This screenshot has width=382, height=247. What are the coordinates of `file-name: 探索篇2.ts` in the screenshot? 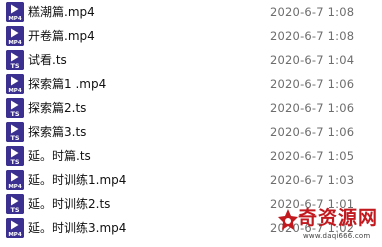 It's located at (57, 108).